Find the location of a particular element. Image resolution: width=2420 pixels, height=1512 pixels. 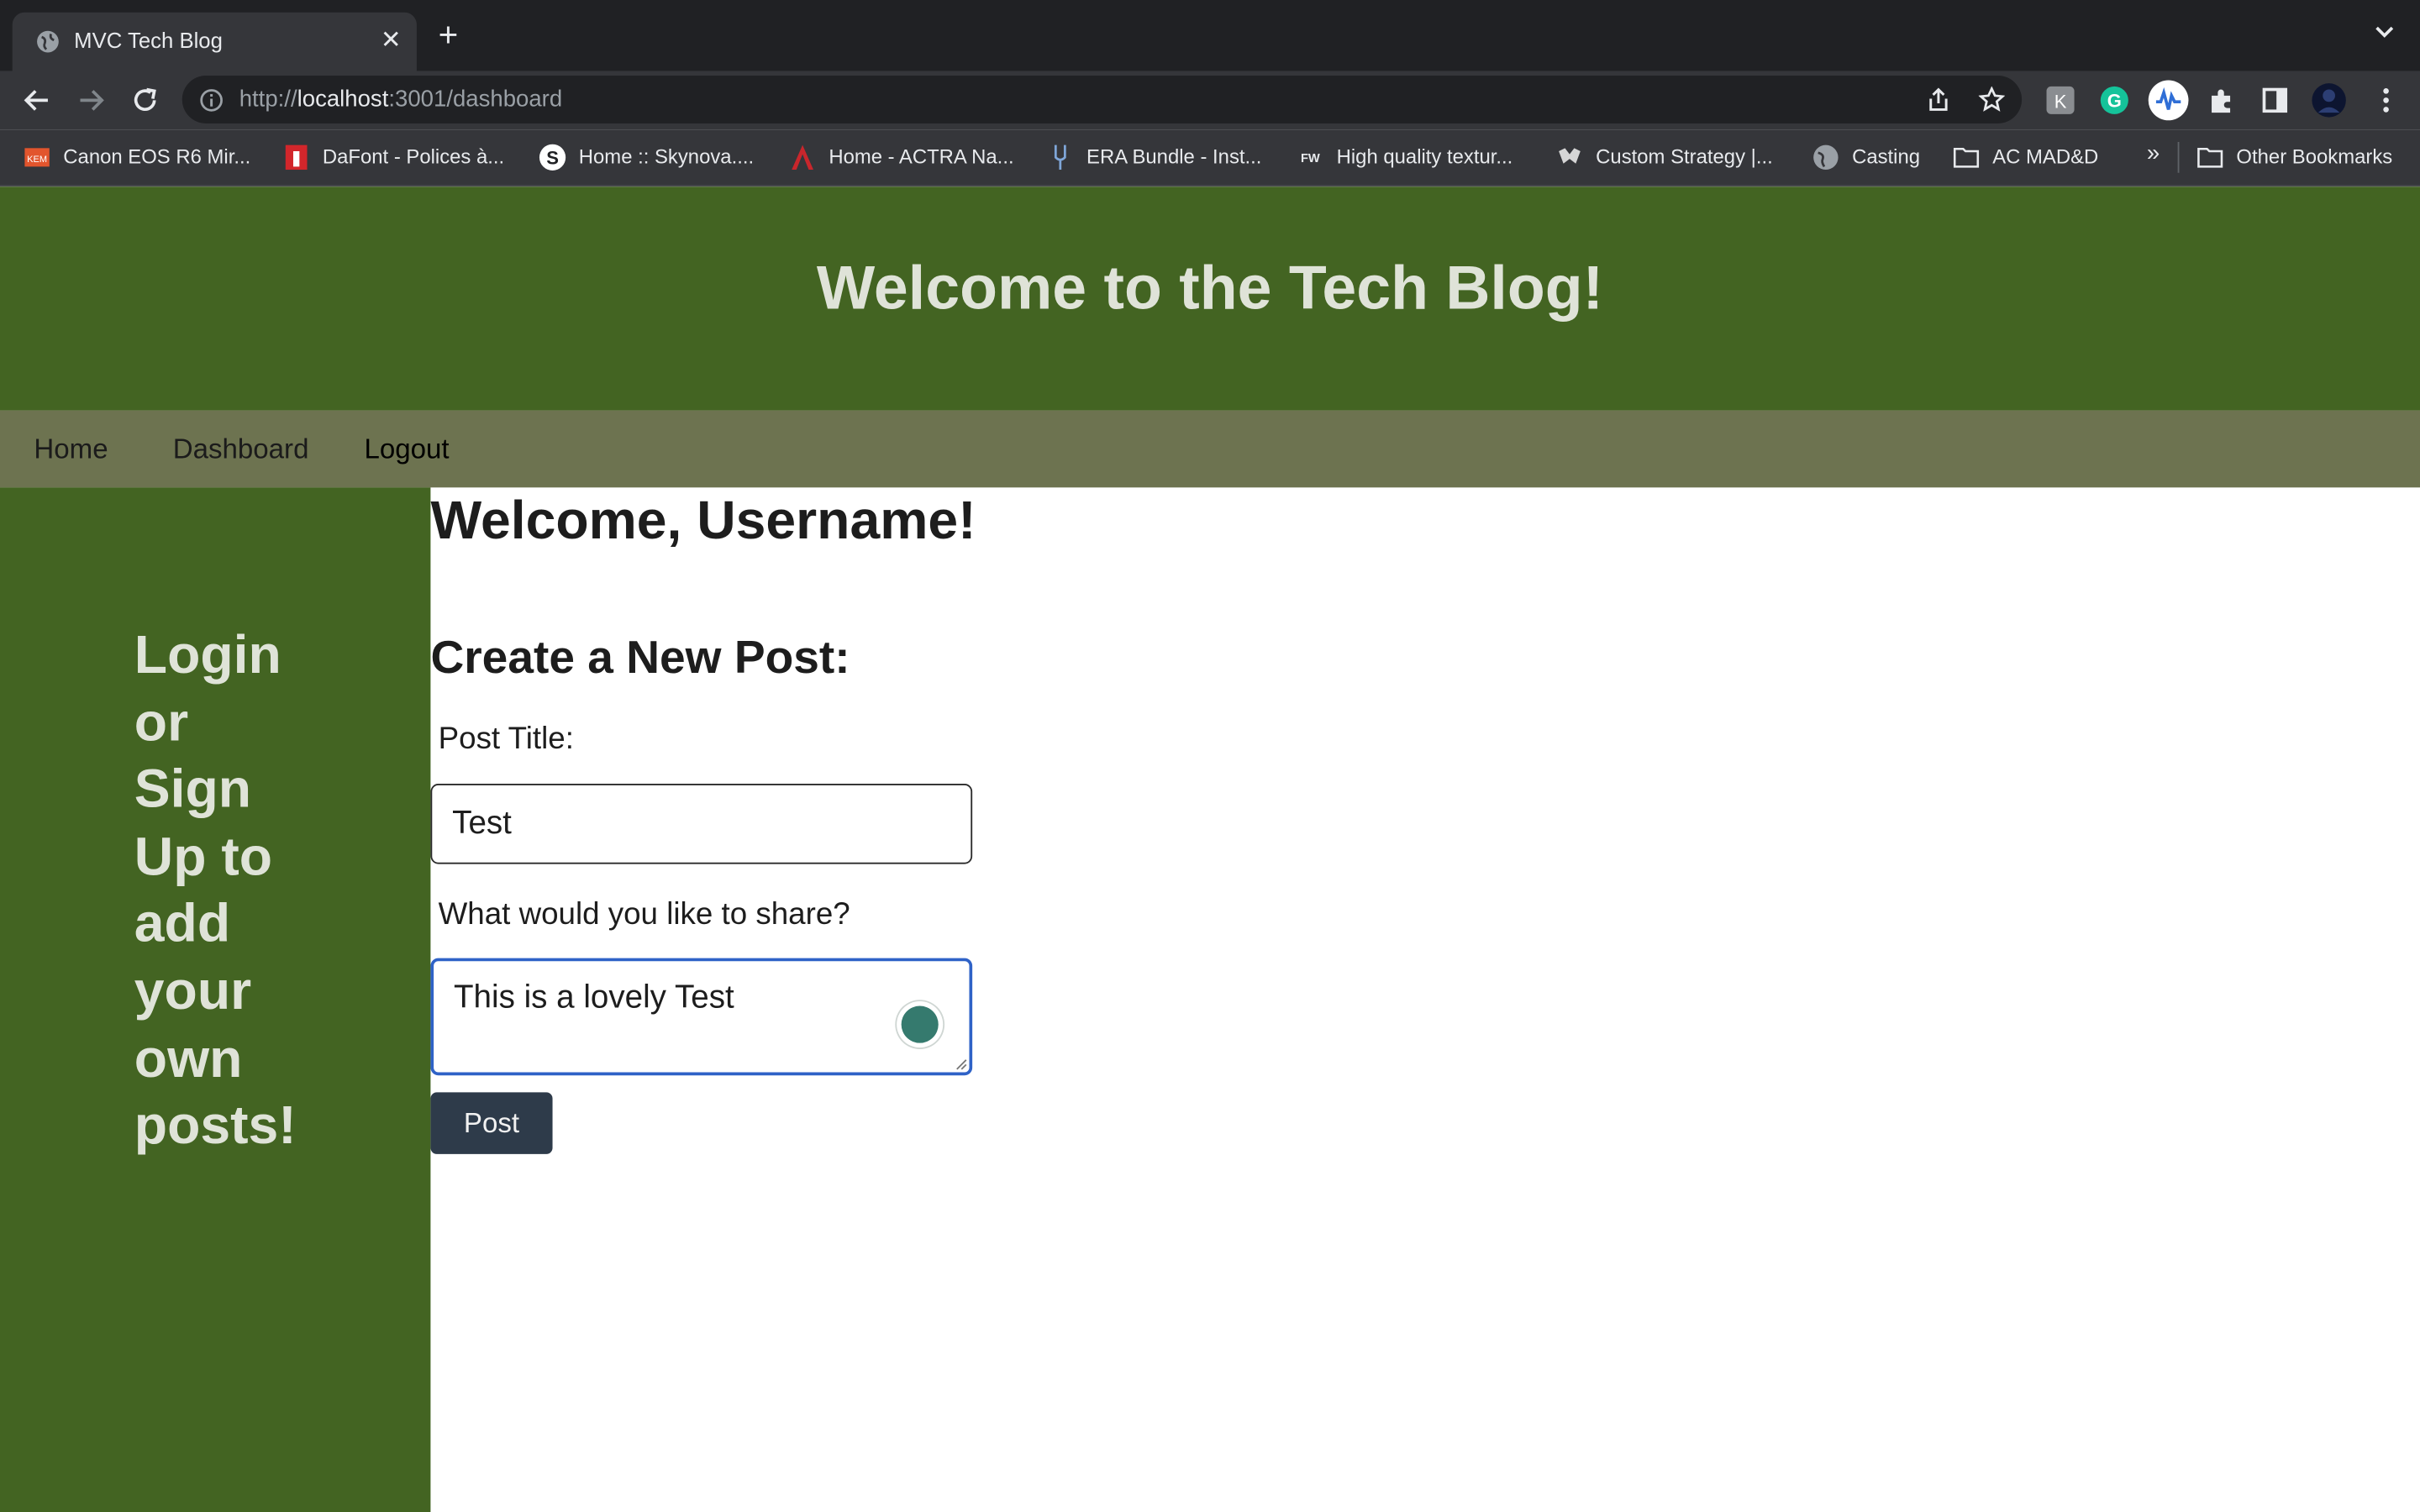

site-nav: Home Dashboard Logout is located at coordinates (1210, 449).